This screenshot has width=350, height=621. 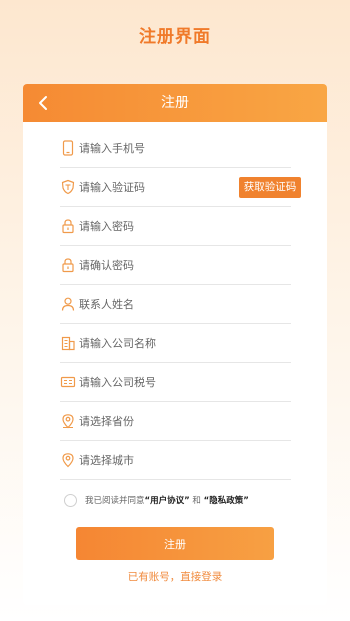 I want to click on password-input, so click(x=154, y=226).